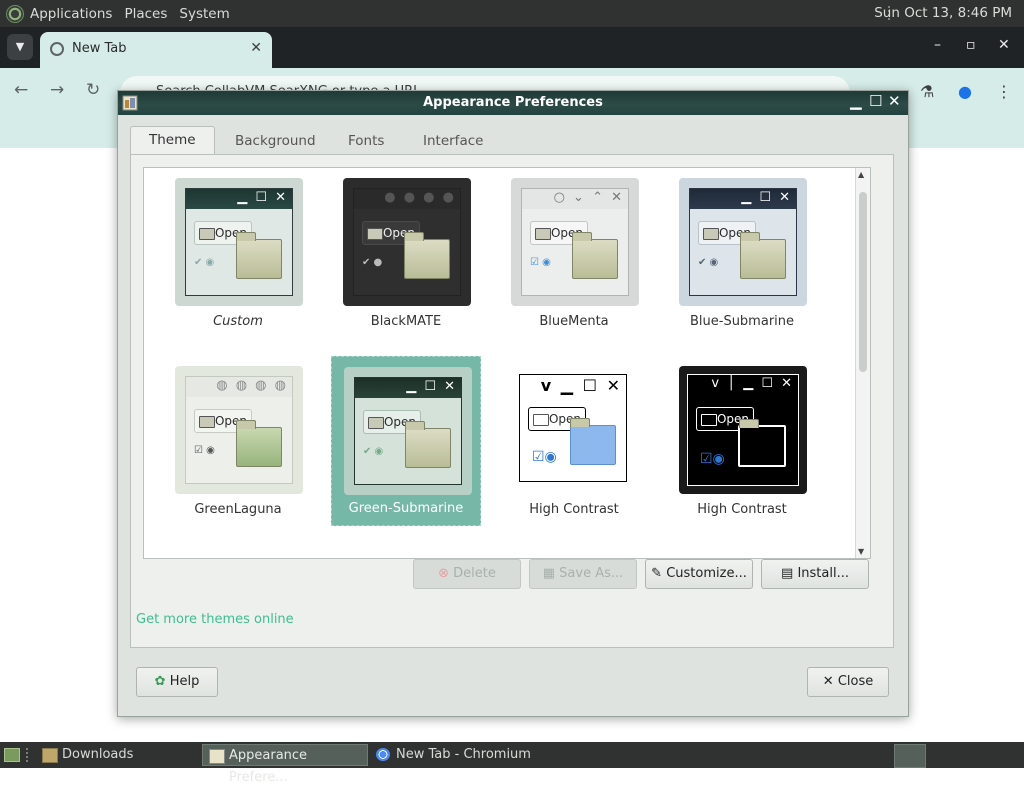  I want to click on theme-item-blackmate: ● ● ● ● Open ✔ ● BlackMATE, so click(406, 253).